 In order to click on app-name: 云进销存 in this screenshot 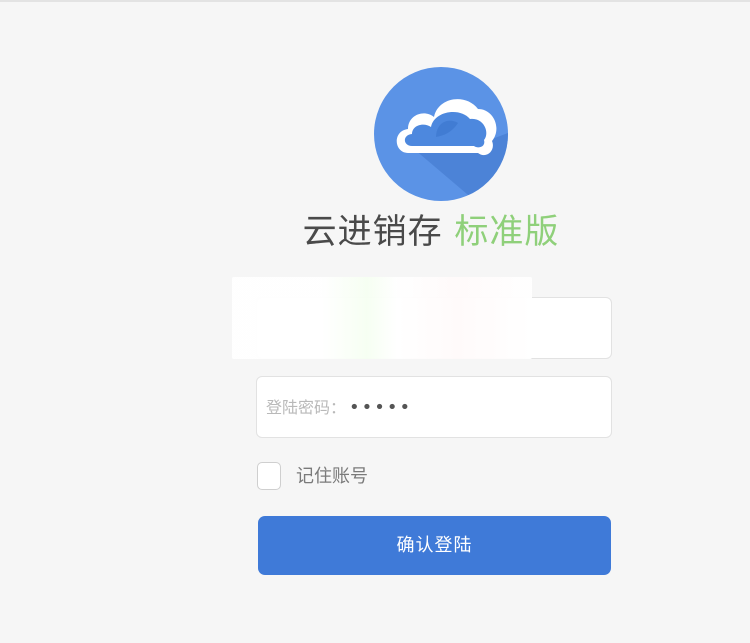, I will do `click(372, 232)`.